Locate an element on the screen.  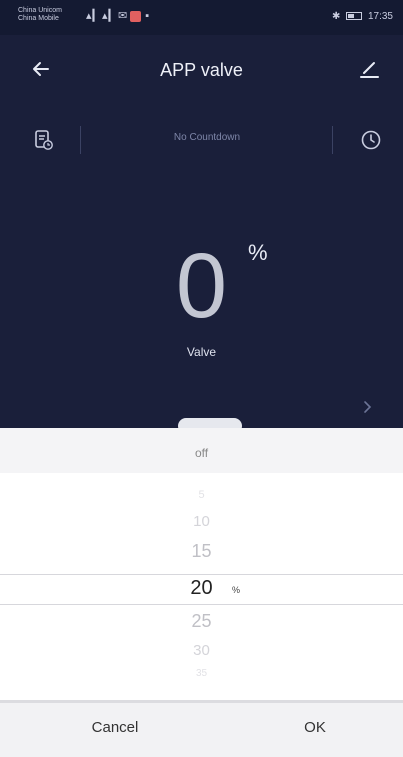
countdown-bar: No Countdown is located at coordinates (201, 140).